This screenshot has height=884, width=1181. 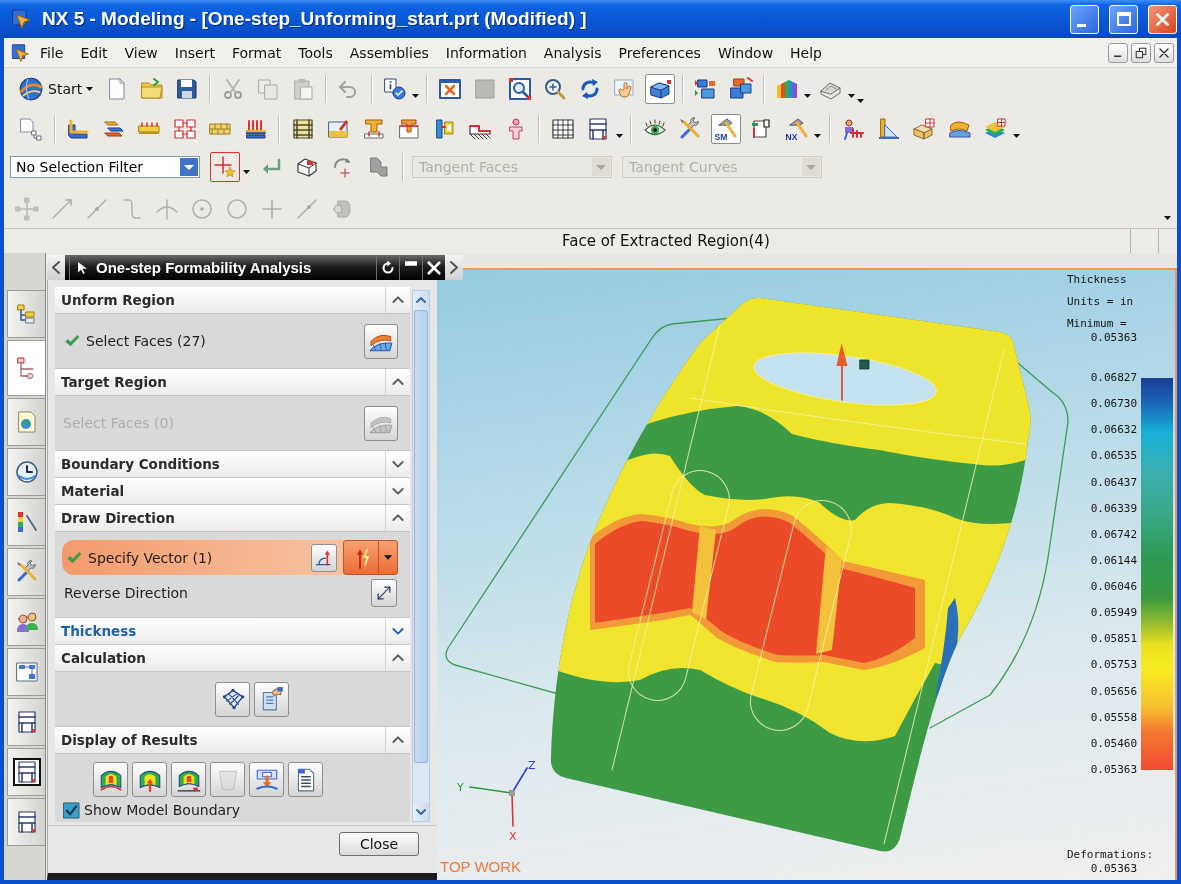 What do you see at coordinates (725, 129) in the screenshot?
I see `hammer-icon: SM` at bounding box center [725, 129].